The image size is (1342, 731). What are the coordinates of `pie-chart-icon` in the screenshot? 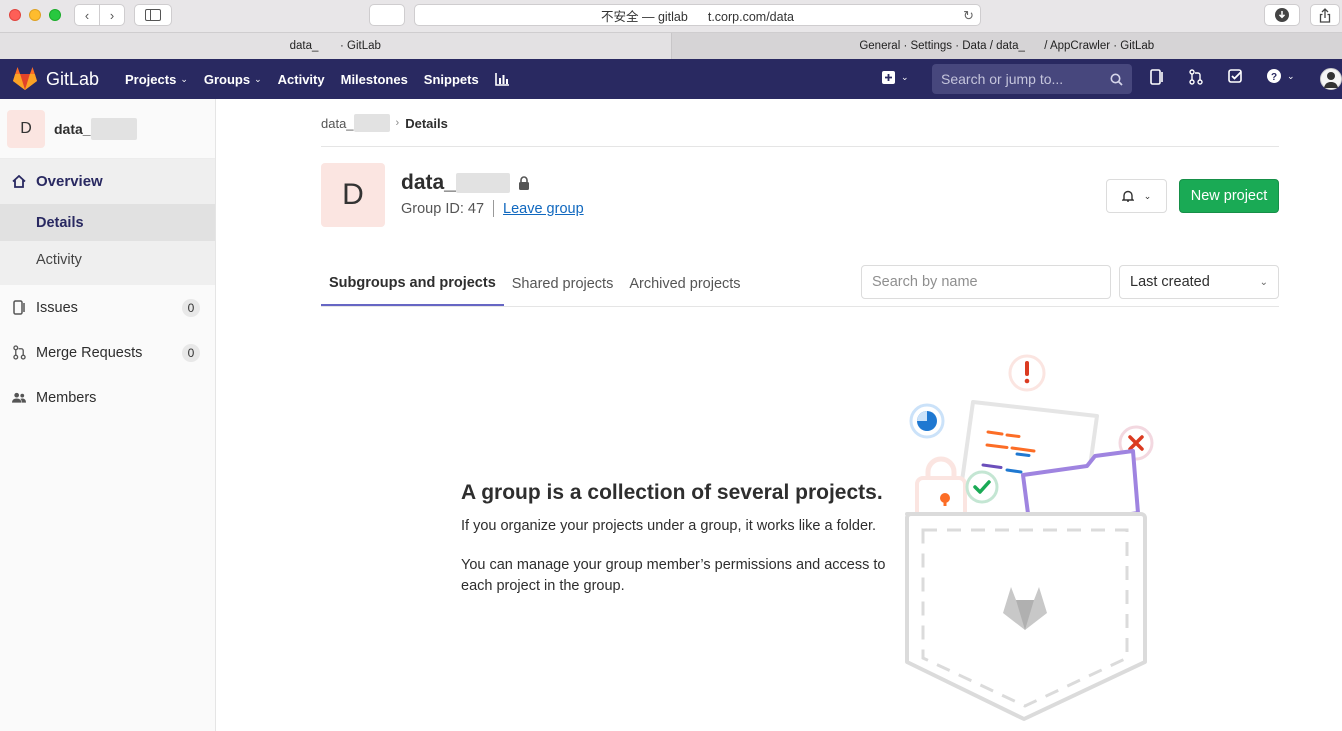 It's located at (927, 421).